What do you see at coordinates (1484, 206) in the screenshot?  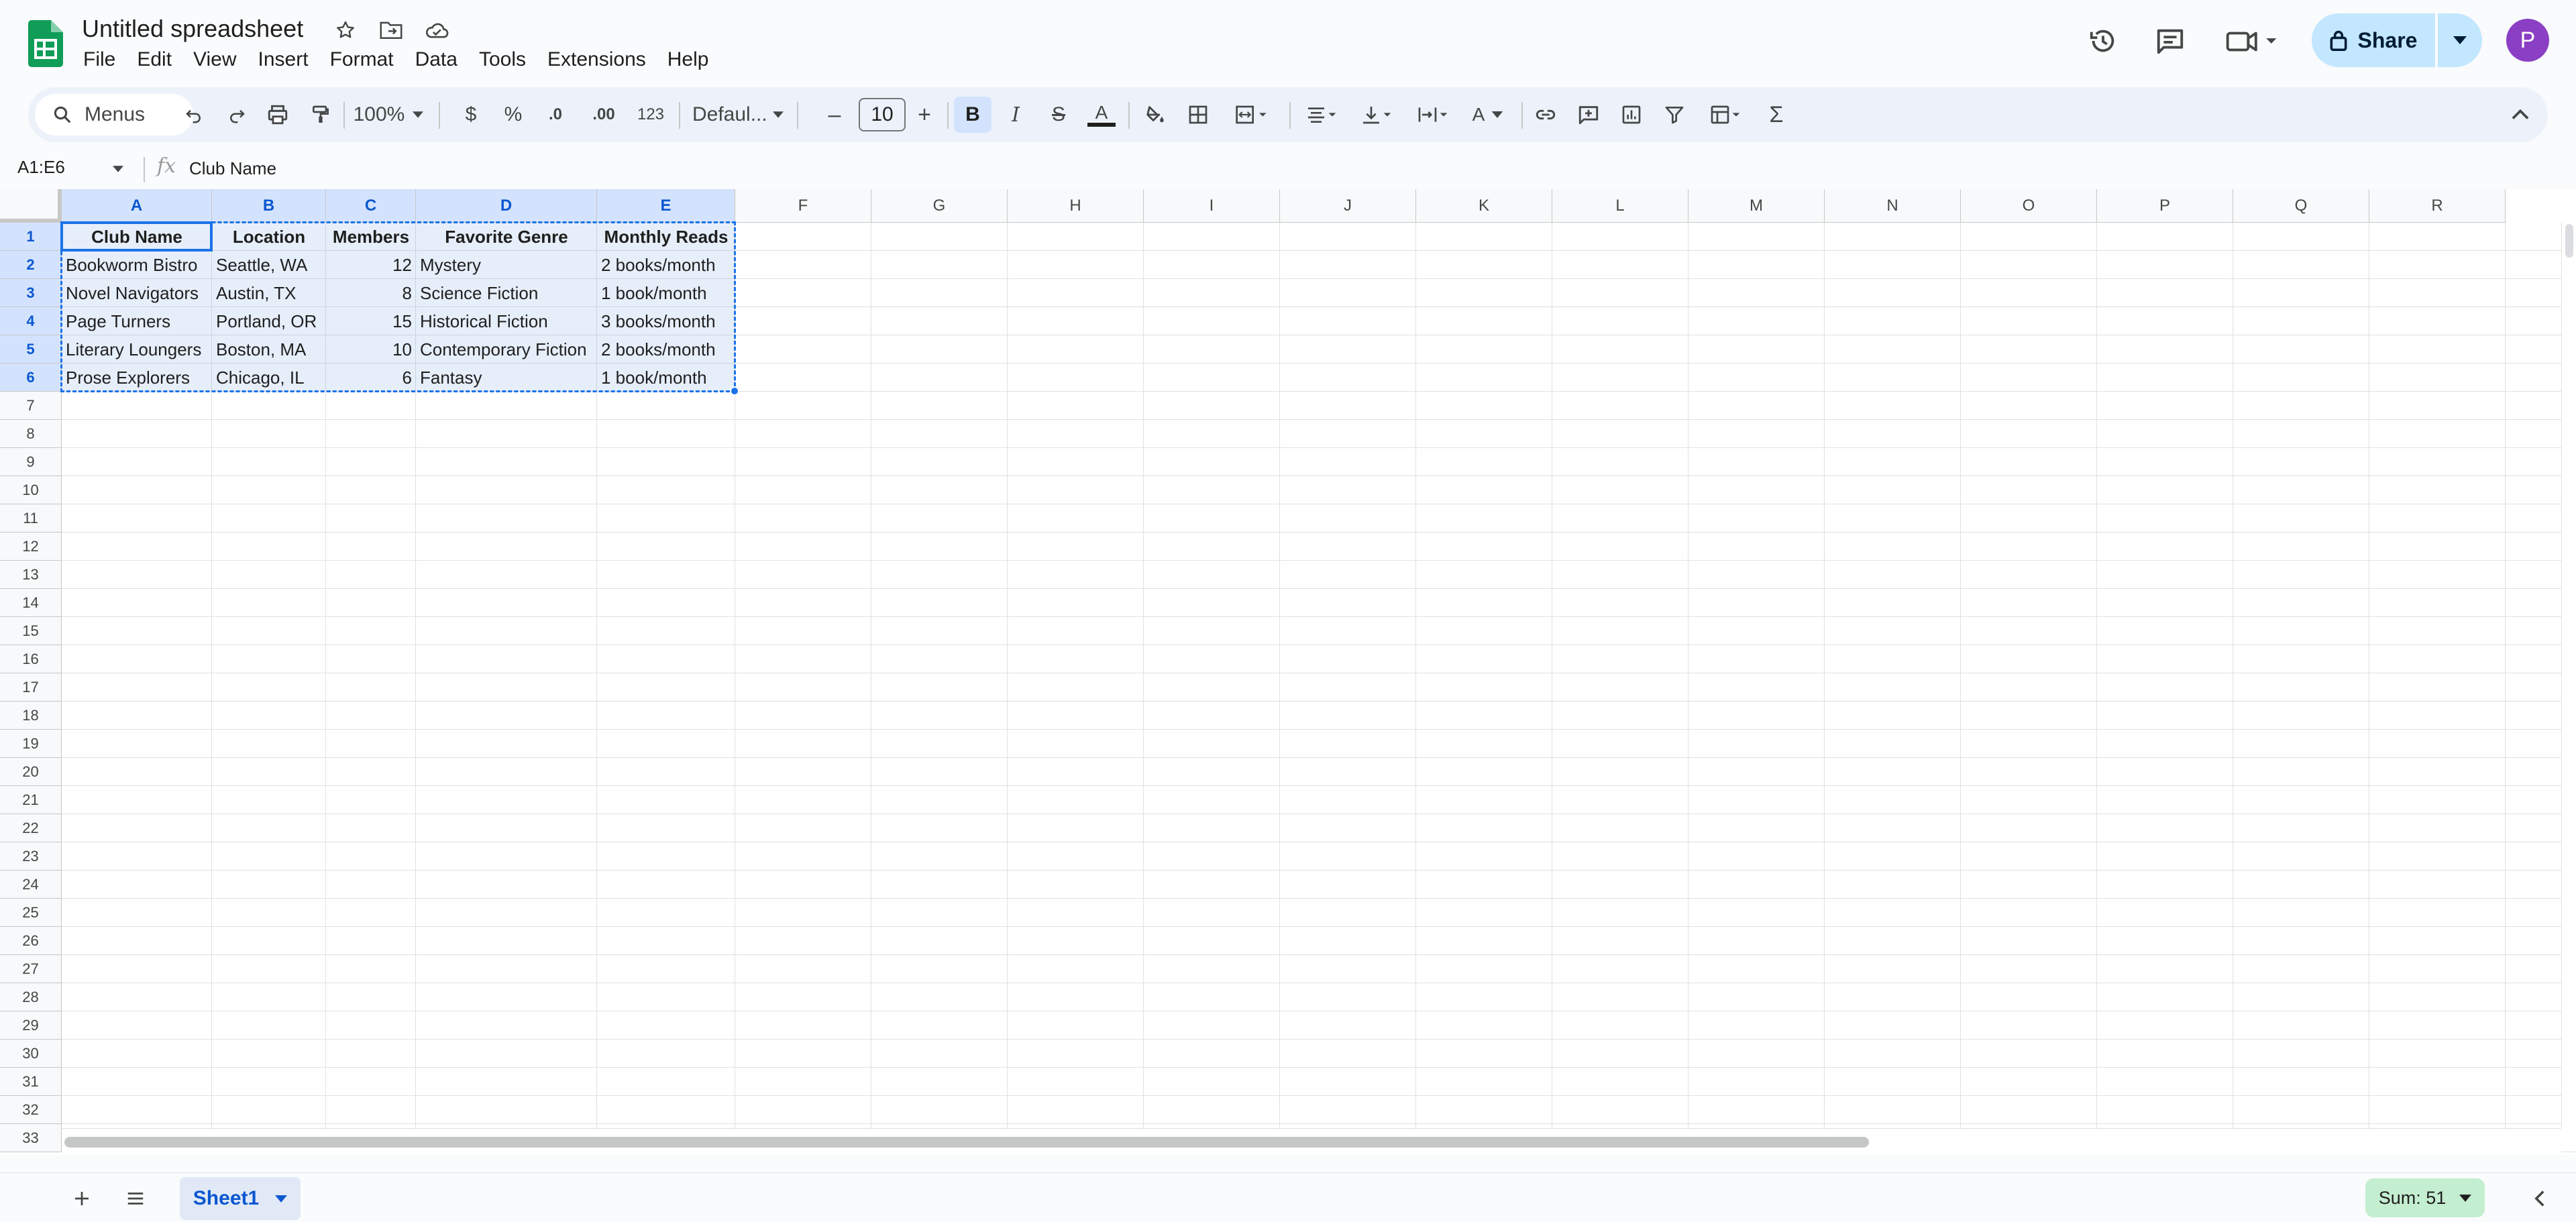 I see `column-header-k: K` at bounding box center [1484, 206].